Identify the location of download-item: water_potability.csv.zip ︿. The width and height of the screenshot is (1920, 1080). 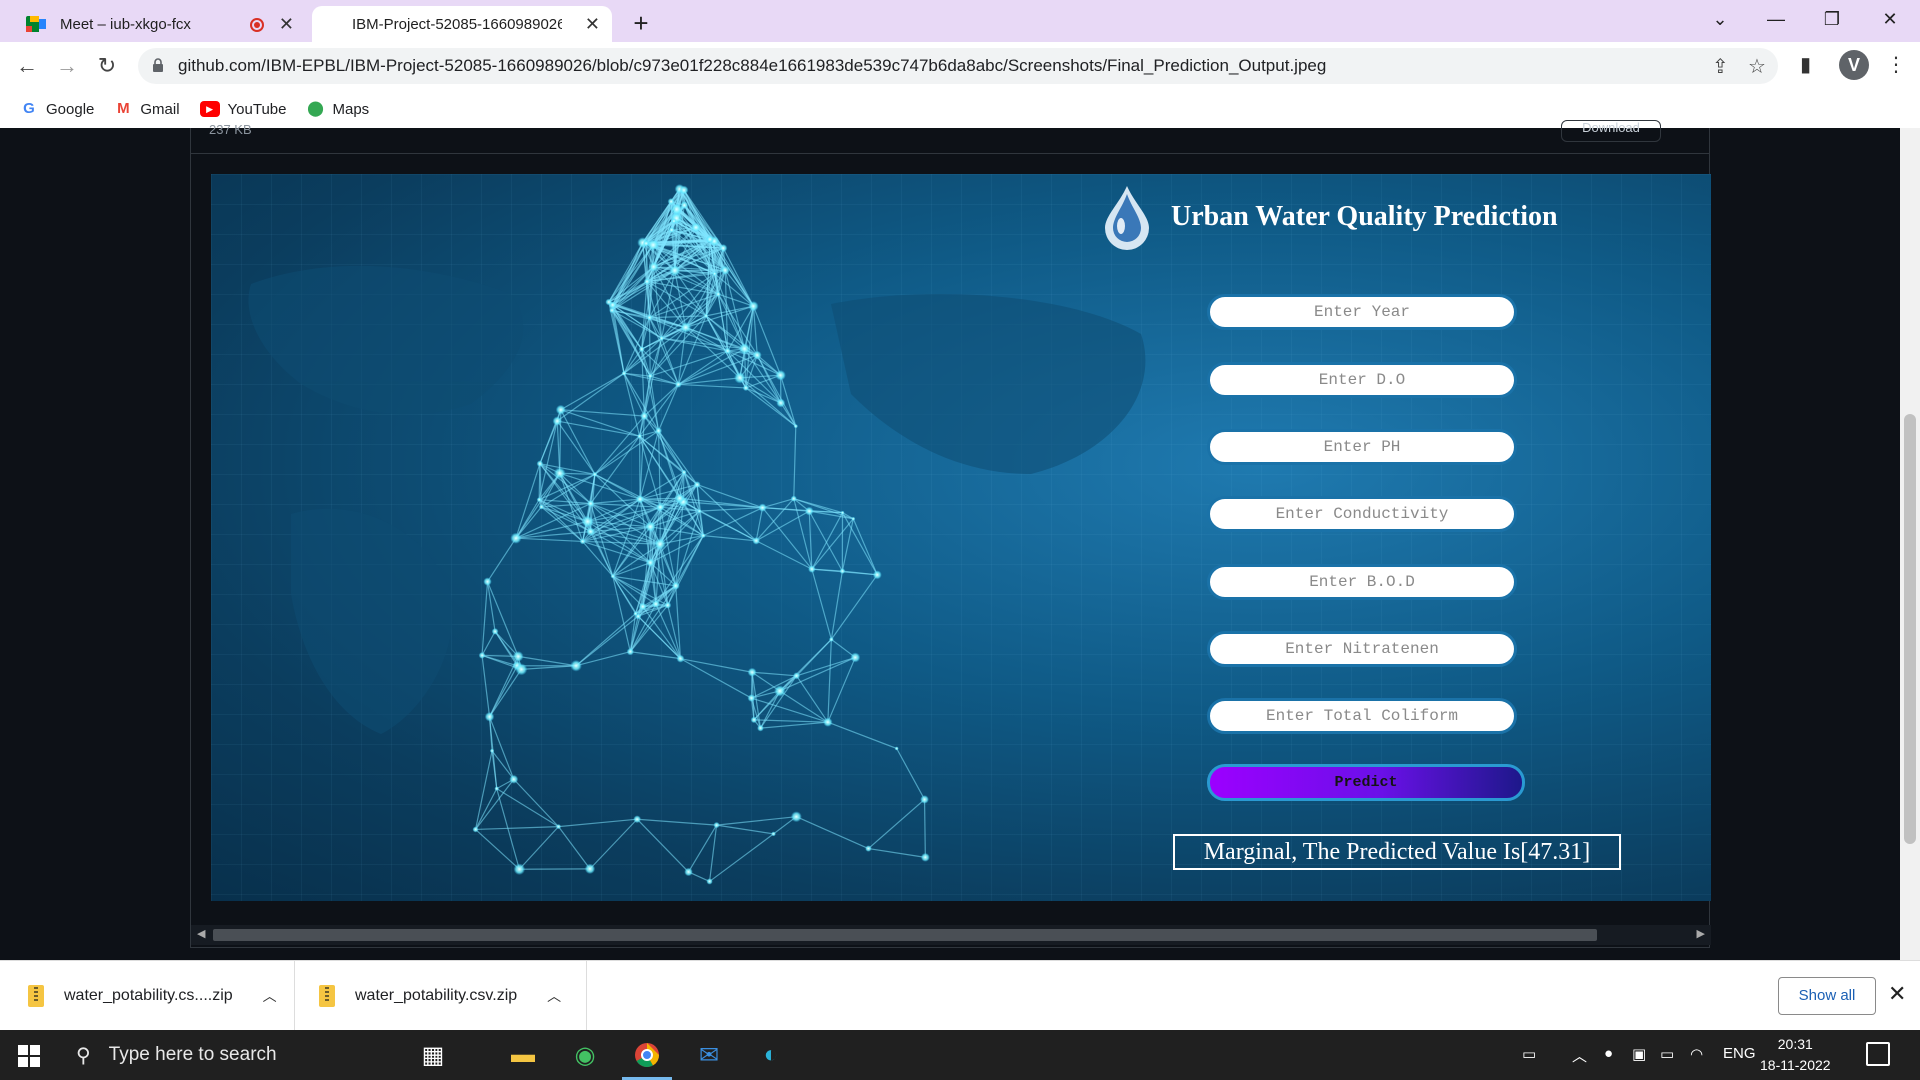
(441, 996).